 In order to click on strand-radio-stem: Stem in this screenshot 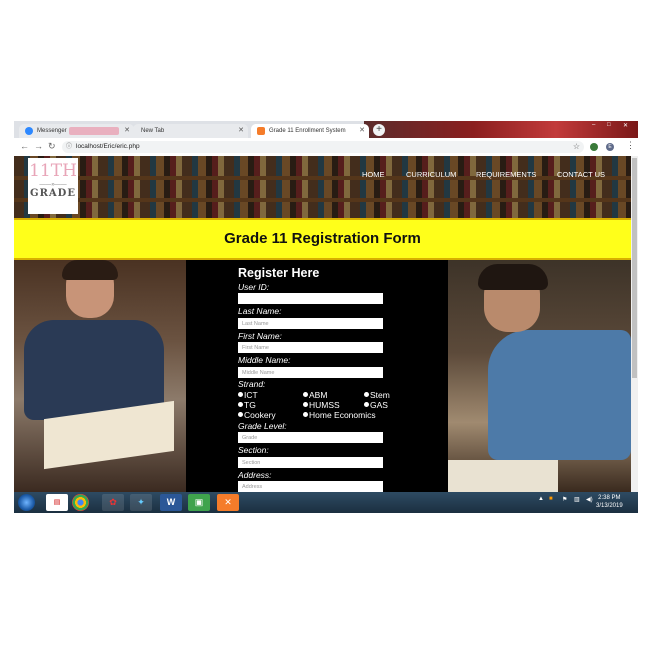, I will do `click(377, 395)`.